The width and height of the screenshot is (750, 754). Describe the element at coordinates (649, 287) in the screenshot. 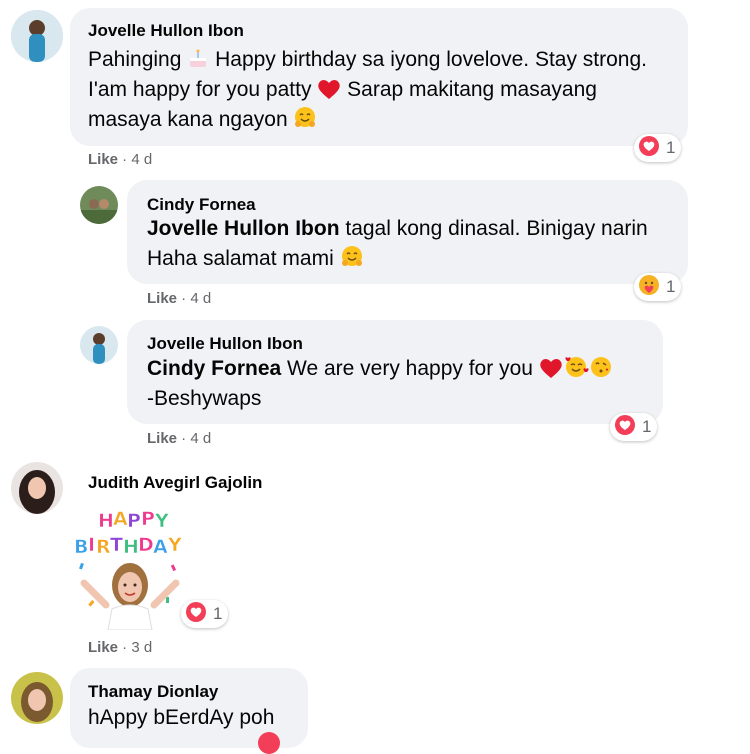

I see `care-reaction-icon` at that location.